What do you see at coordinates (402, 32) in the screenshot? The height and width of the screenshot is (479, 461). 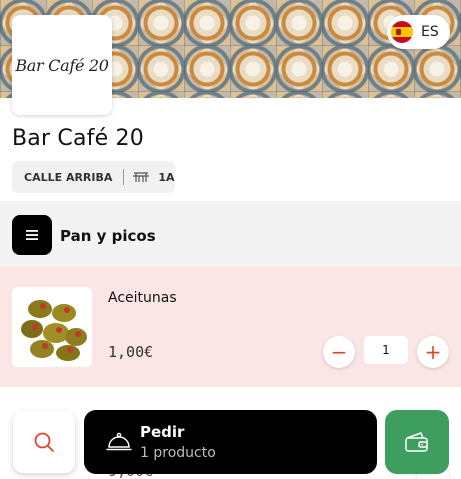 I see `spain-flag-icon` at bounding box center [402, 32].